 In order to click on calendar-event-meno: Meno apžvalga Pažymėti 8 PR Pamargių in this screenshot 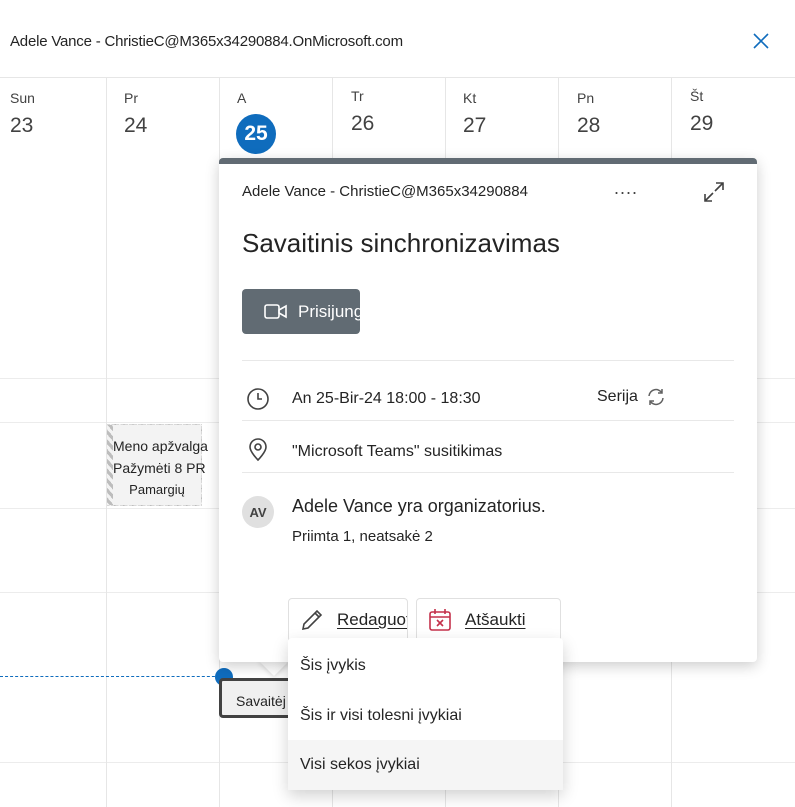, I will do `click(157, 465)`.